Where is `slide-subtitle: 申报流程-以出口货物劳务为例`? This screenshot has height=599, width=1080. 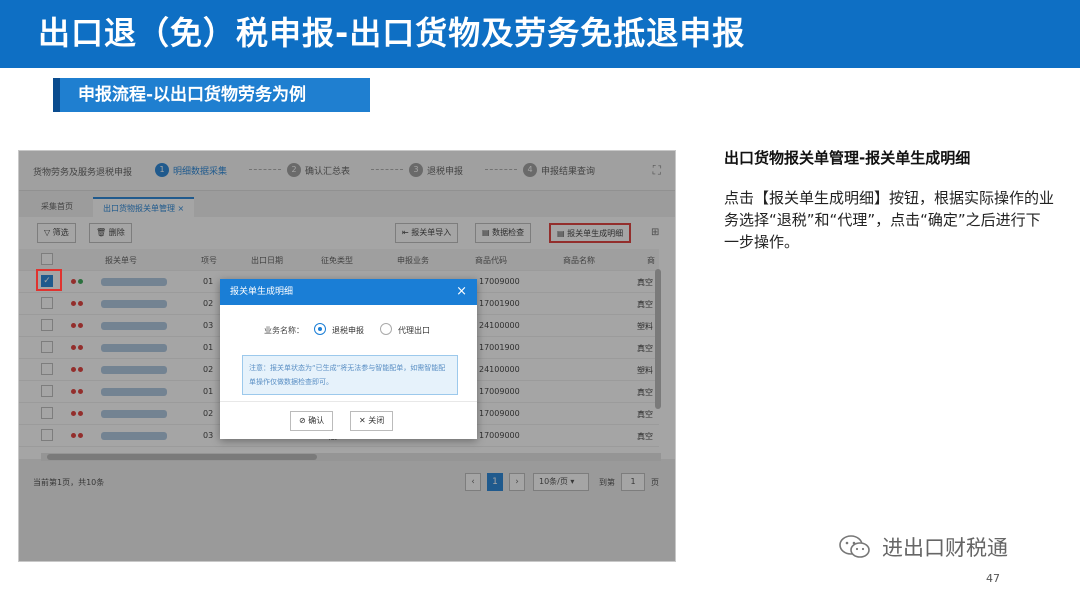
slide-subtitle: 申报流程-以出口货物劳务为例 is located at coordinates (192, 95).